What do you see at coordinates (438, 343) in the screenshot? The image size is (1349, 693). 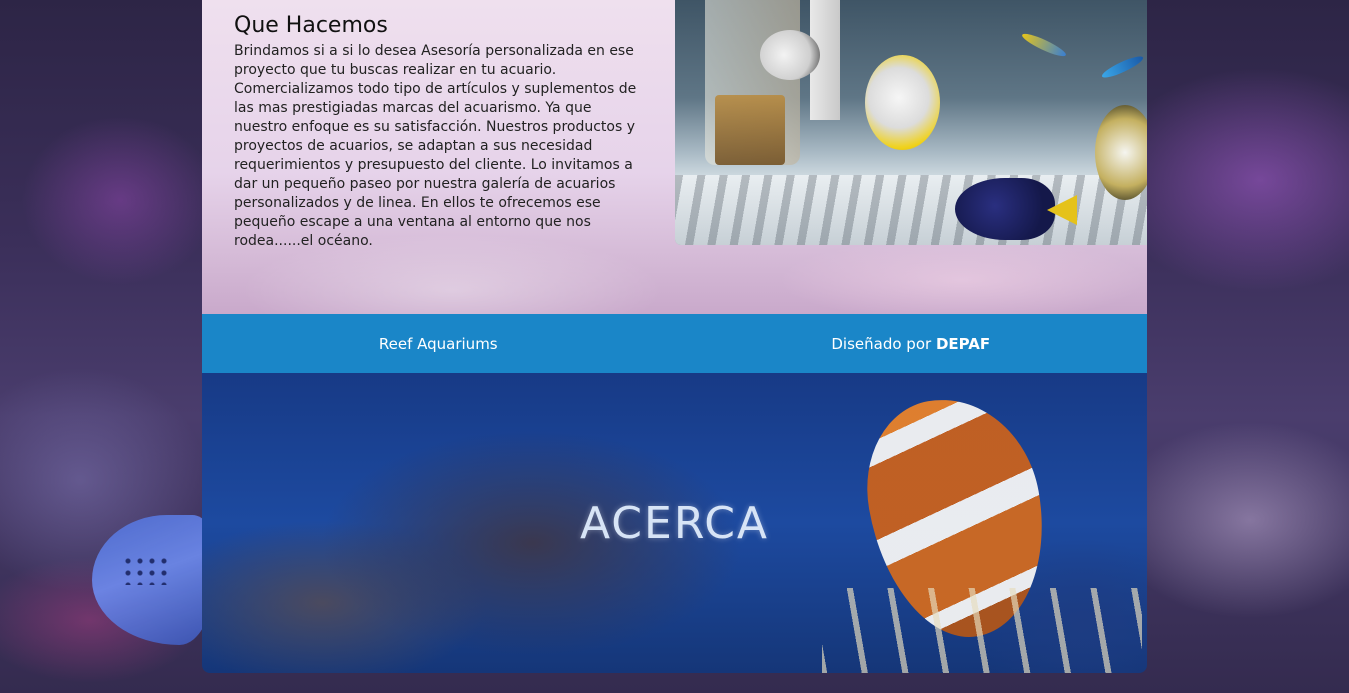 I see `footer-site-name: Reef Aquariums` at bounding box center [438, 343].